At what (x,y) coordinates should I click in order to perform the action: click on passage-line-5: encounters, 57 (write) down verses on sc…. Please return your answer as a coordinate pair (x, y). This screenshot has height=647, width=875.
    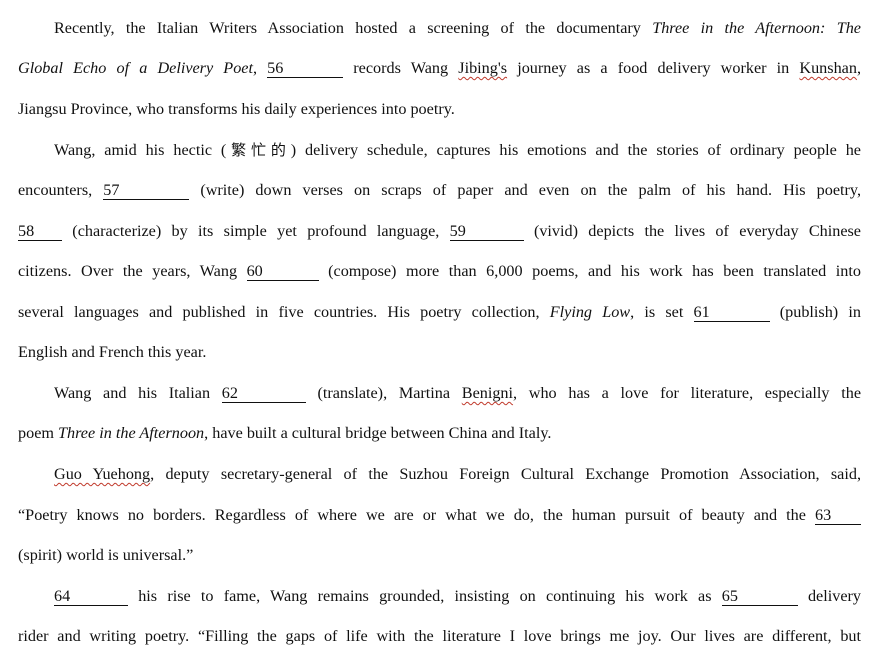
    Looking at the image, I should click on (439, 190).